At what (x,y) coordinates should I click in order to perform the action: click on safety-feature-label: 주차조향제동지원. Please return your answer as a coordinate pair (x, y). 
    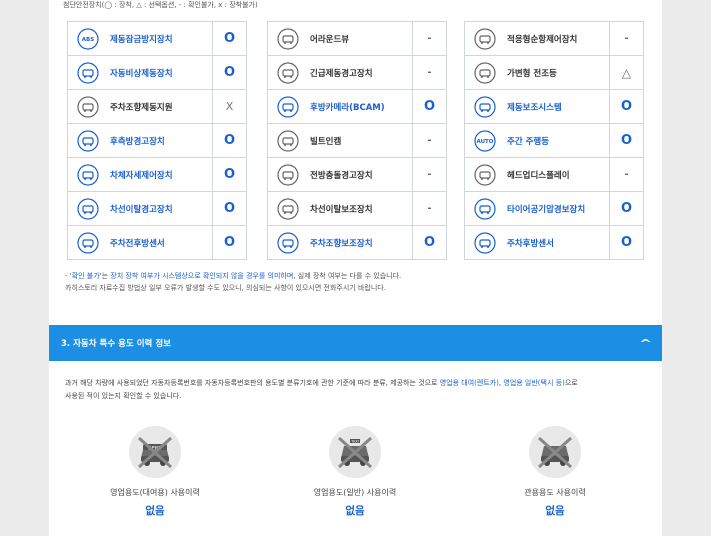
    Looking at the image, I should click on (141, 107).